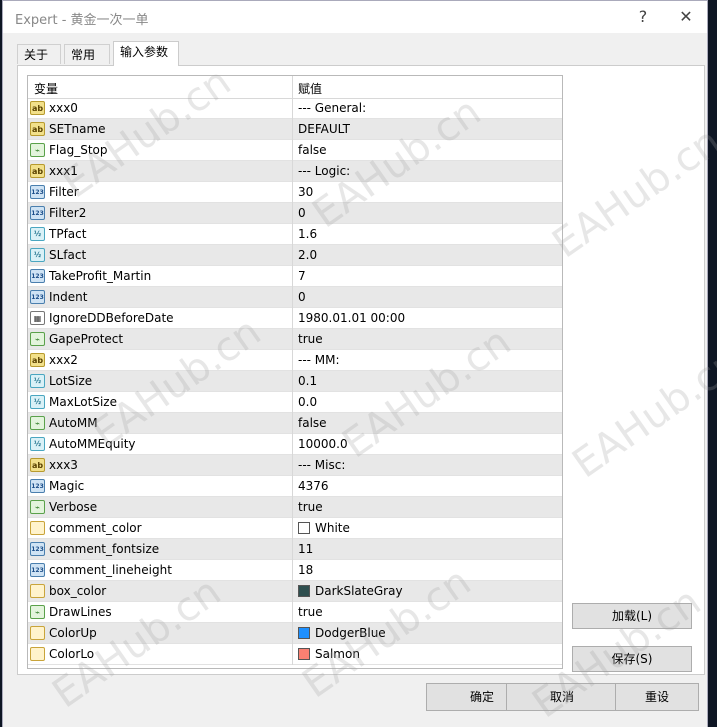 This screenshot has width=717, height=727. What do you see at coordinates (295, 486) in the screenshot?
I see `table-row: 123 Magic 4376` at bounding box center [295, 486].